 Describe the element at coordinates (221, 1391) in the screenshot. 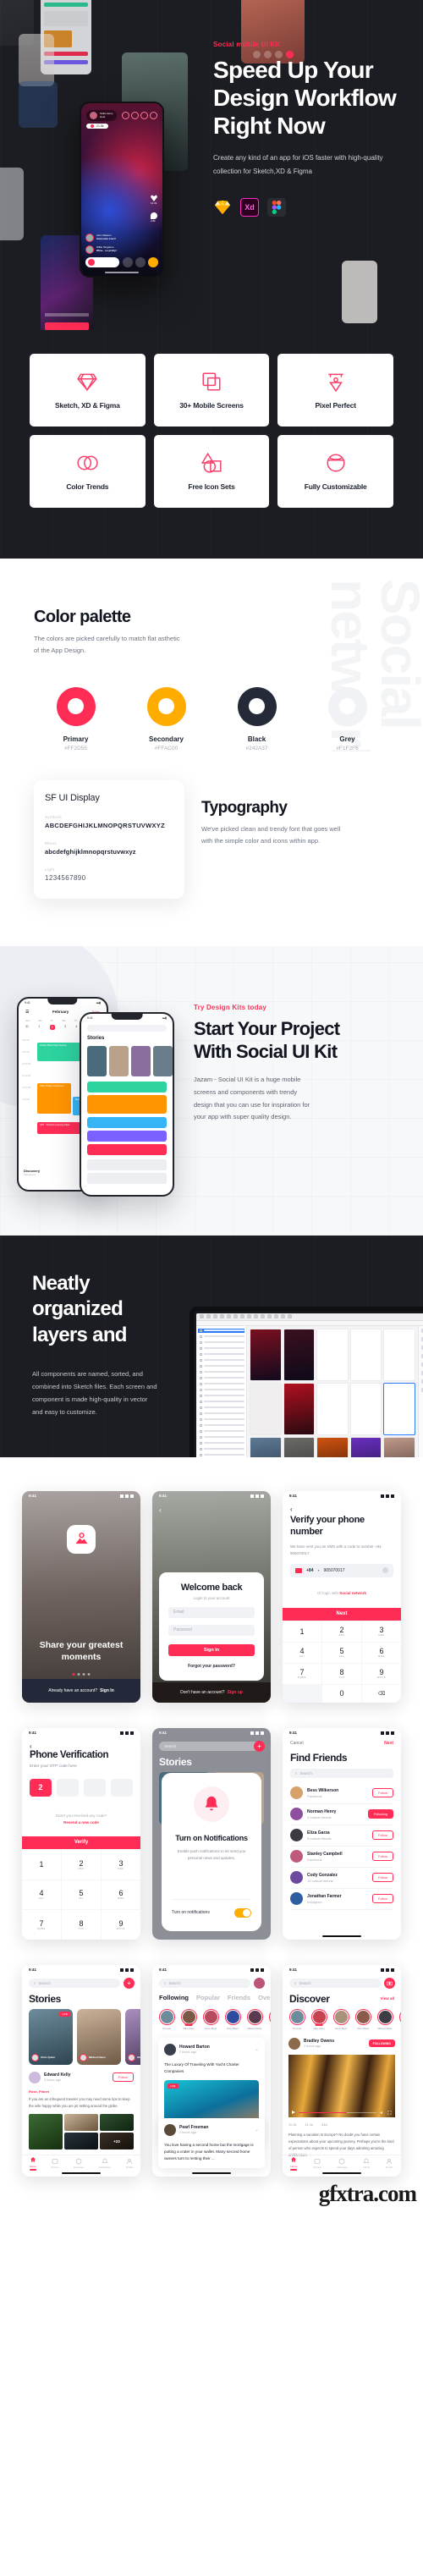

I see `sketch-layers-panel` at that location.